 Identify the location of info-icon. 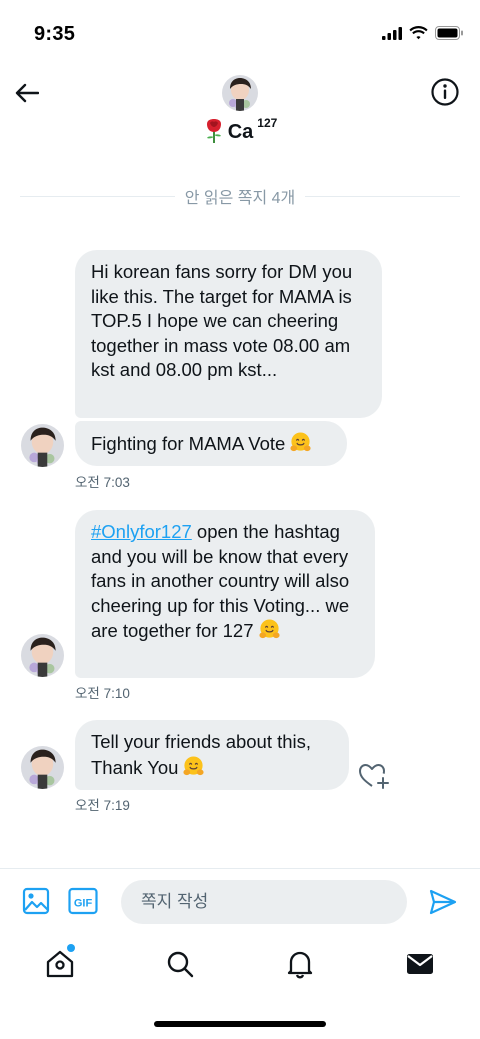
(445, 92).